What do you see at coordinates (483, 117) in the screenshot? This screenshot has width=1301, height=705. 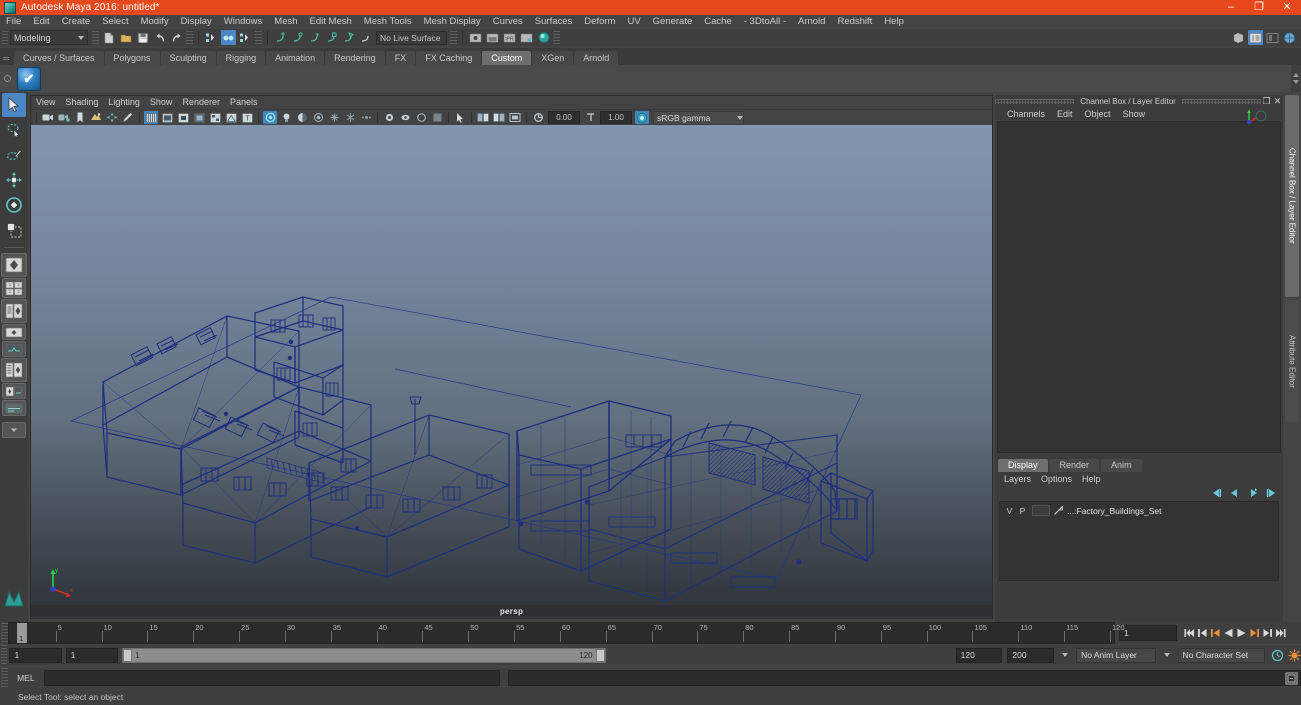 I see `viewport-panel-layout-icon` at bounding box center [483, 117].